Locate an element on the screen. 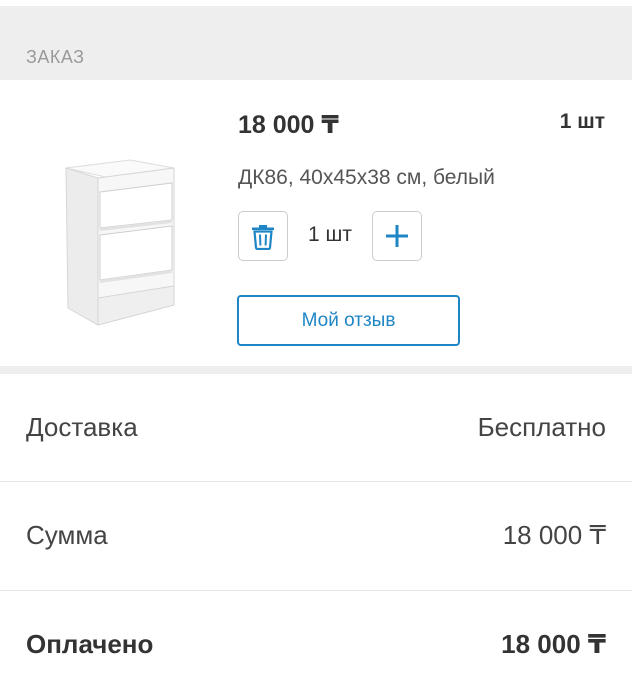  plus-icon is located at coordinates (397, 236).